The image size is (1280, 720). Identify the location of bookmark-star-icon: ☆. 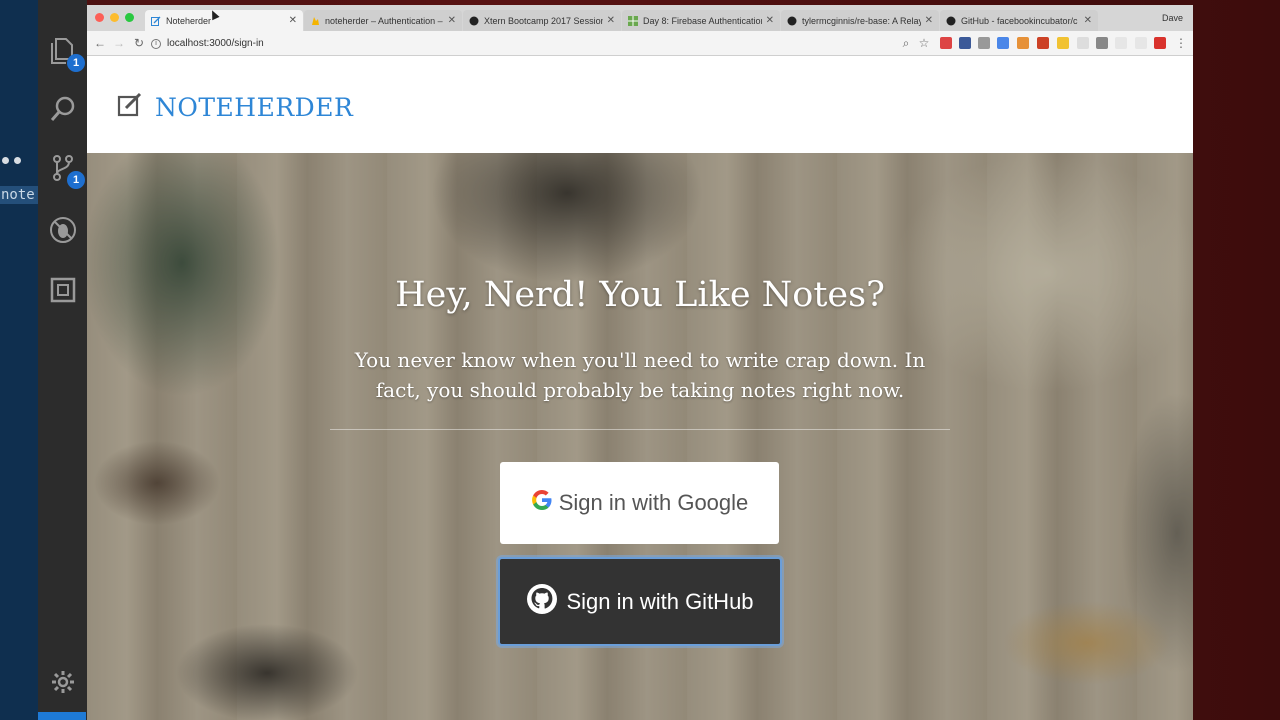
(924, 43).